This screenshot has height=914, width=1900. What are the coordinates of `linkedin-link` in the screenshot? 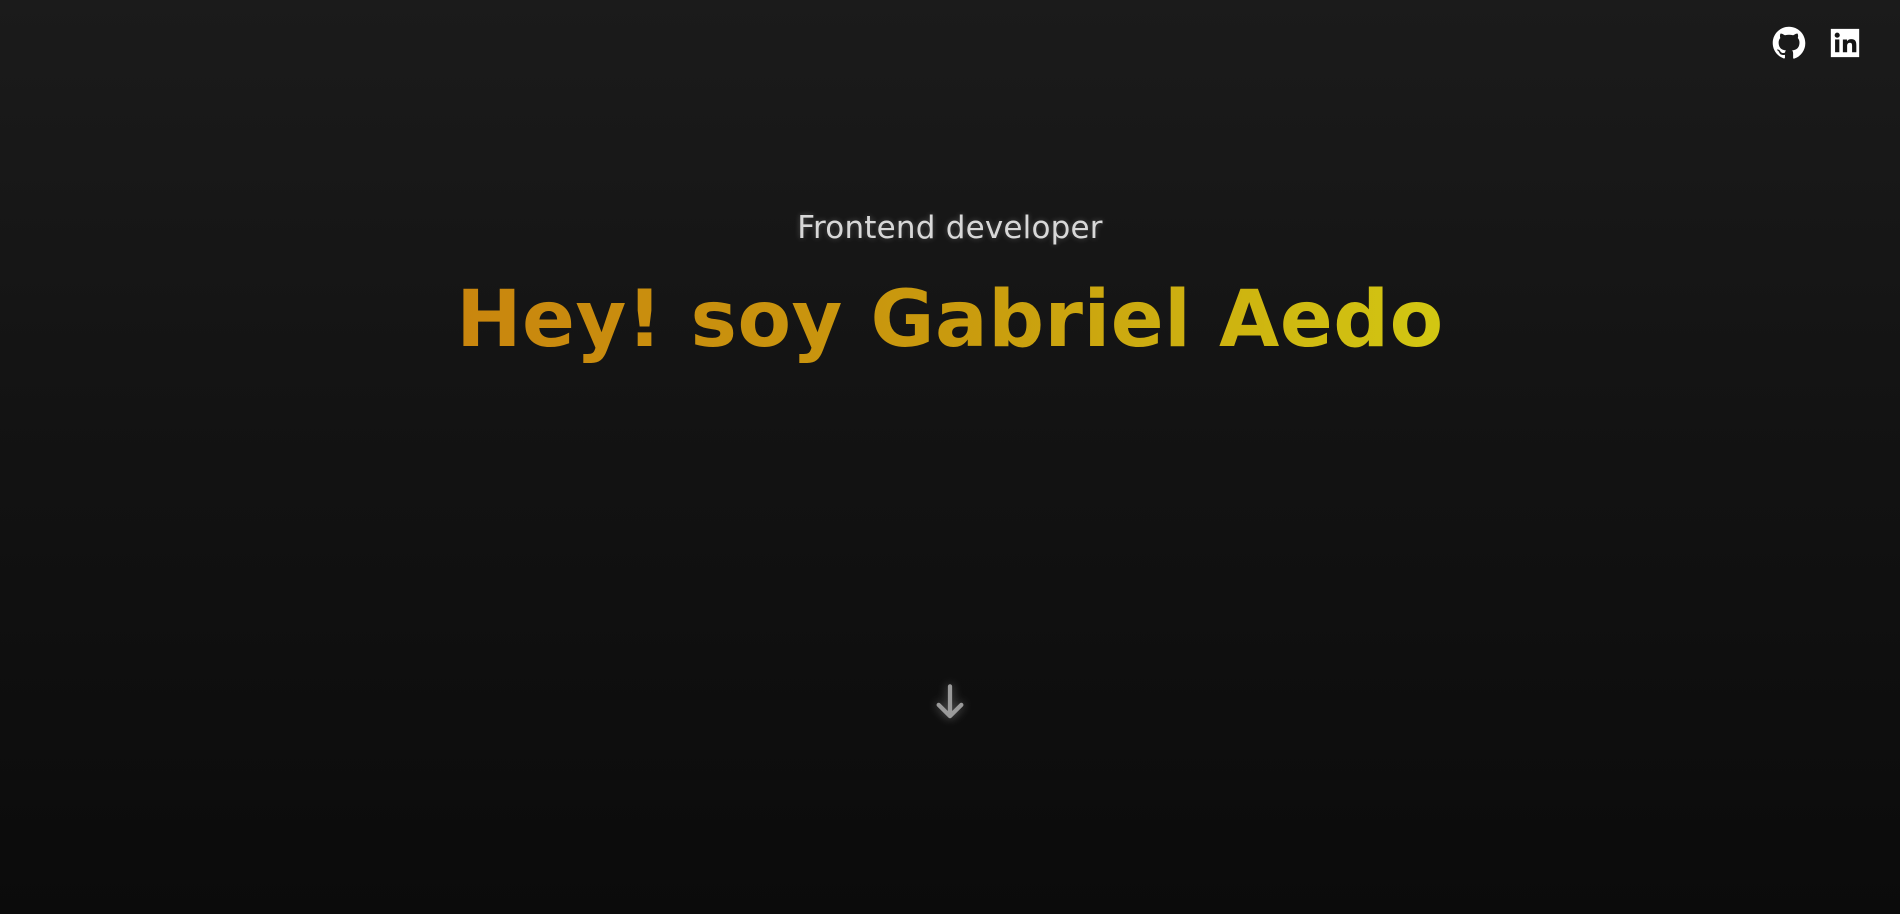 It's located at (1845, 43).